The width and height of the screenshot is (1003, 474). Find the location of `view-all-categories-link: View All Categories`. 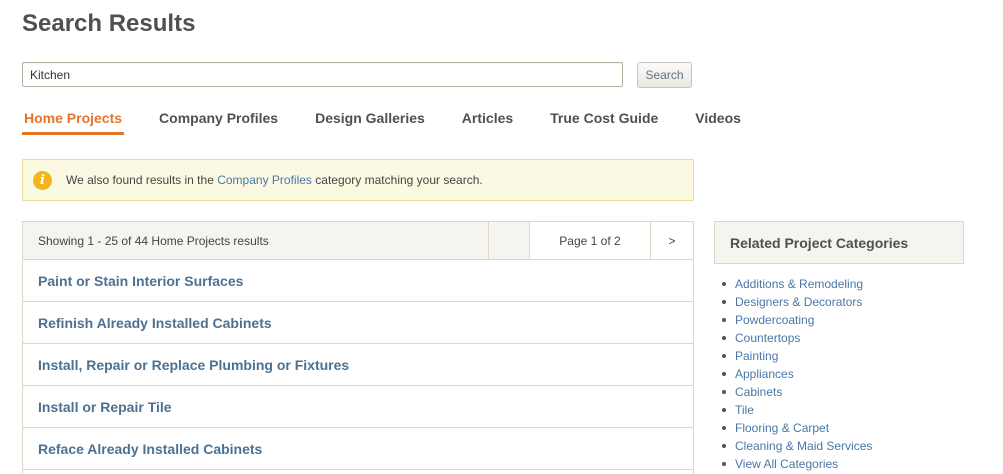

view-all-categories-link: View All Categories is located at coordinates (786, 464).